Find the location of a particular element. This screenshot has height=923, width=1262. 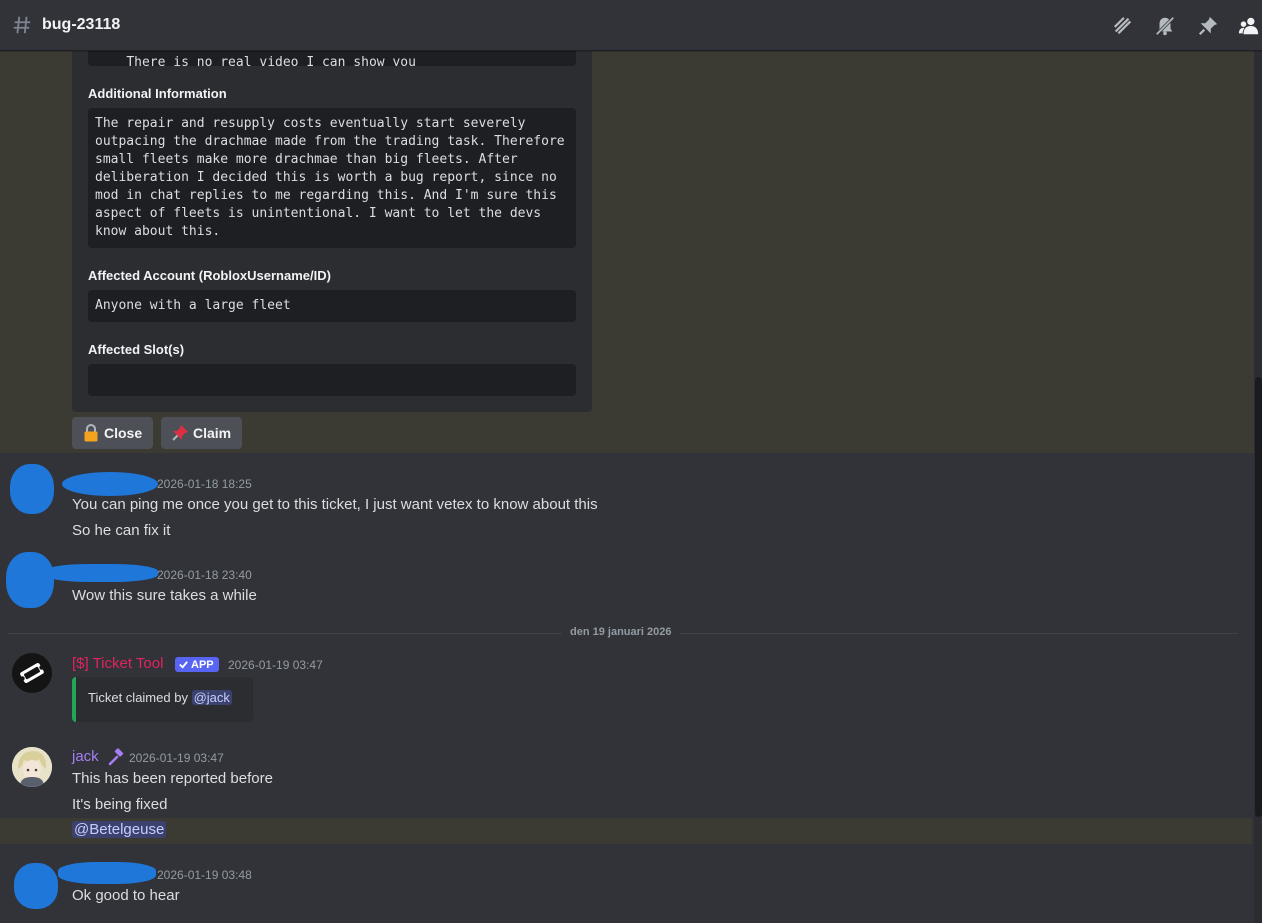

author-name: [$] Ticket Tool is located at coordinates (117, 663).